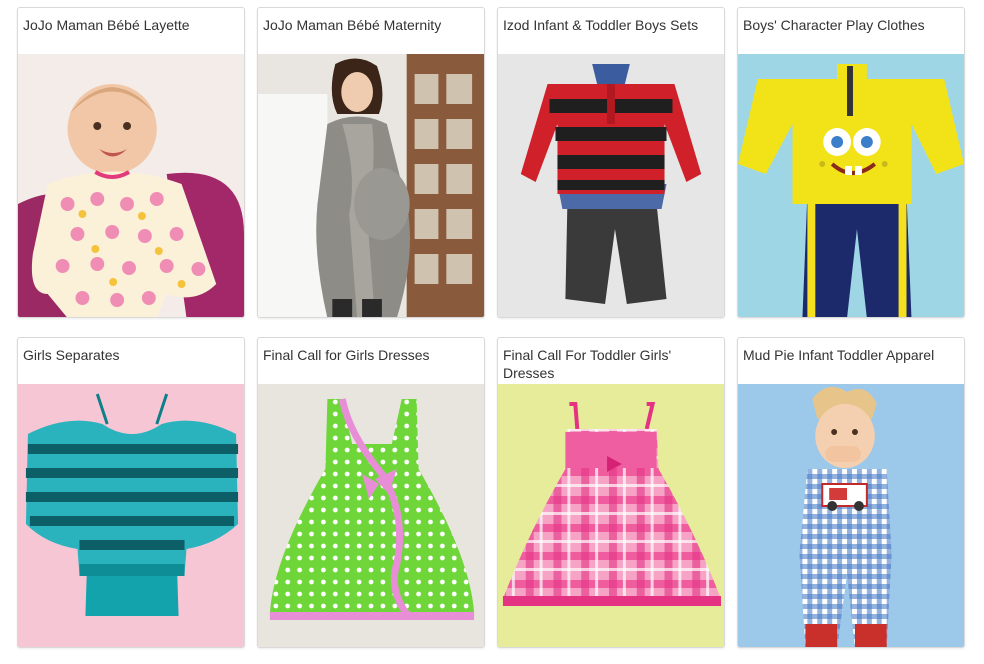 This screenshot has width=984, height=664. Describe the element at coordinates (611, 515) in the screenshot. I see `category-image-pink-dress` at that location.